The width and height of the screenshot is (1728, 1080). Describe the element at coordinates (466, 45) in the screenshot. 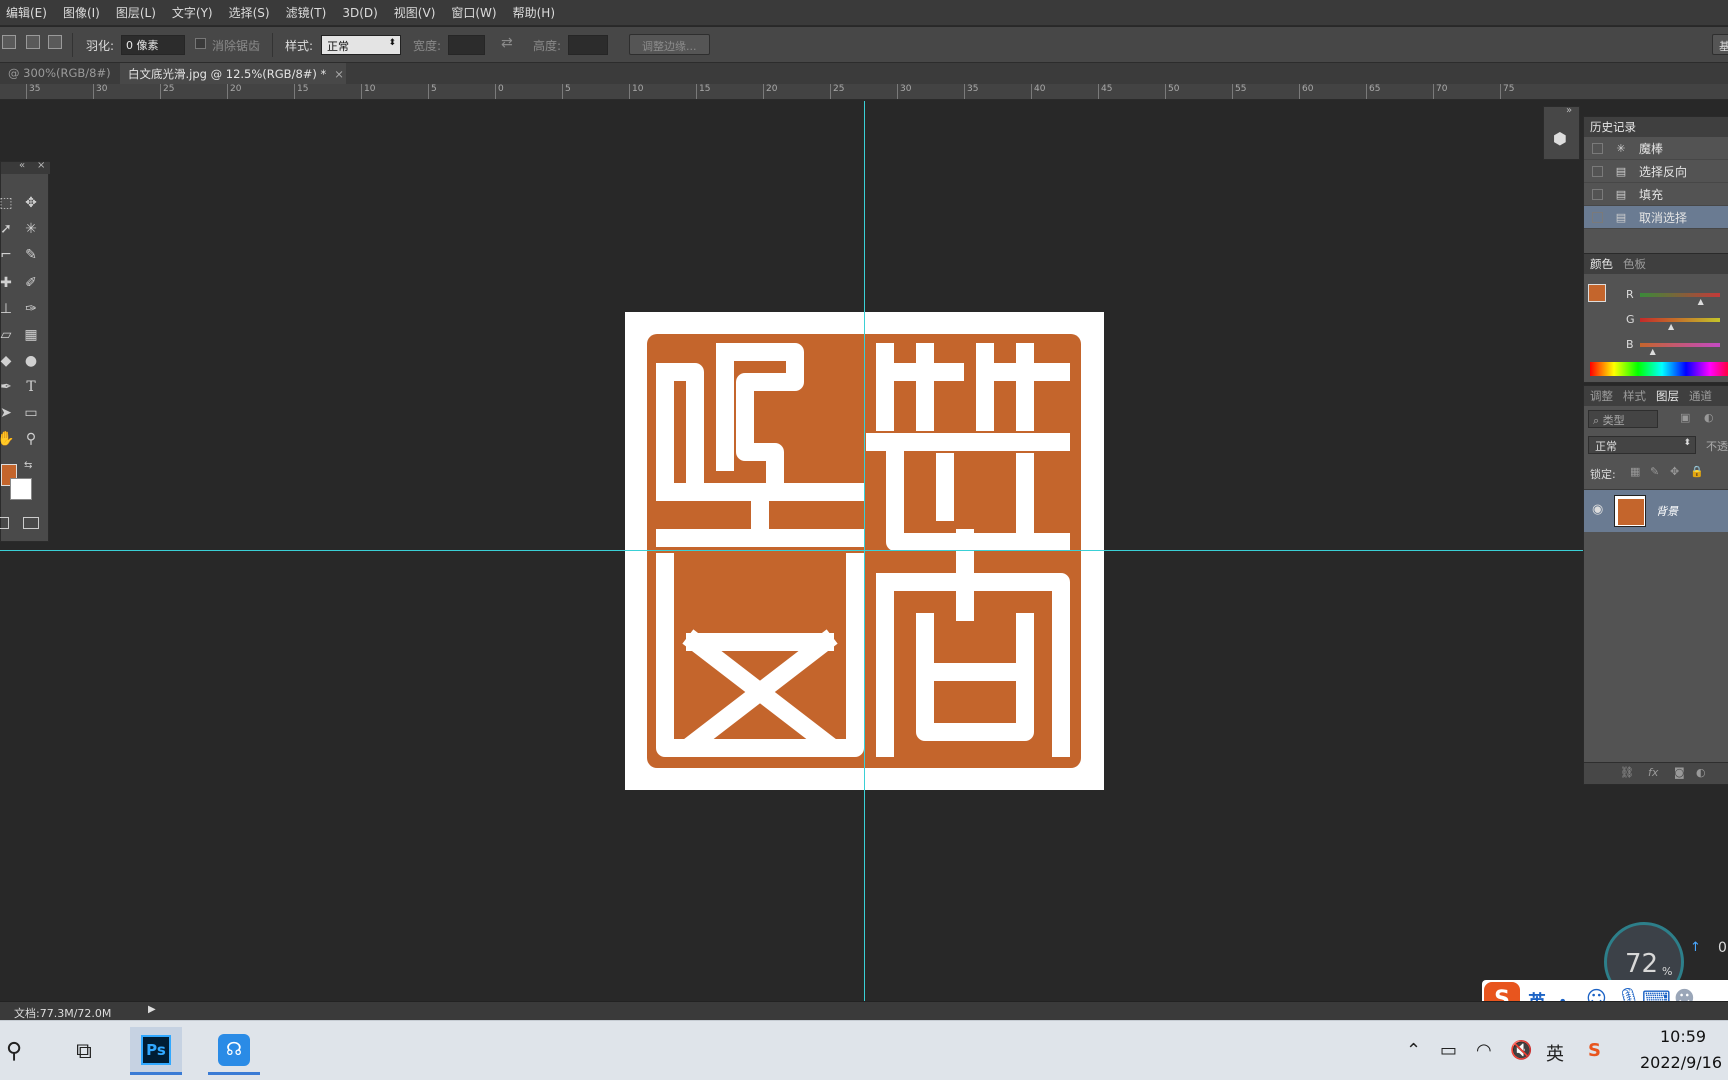

I see `width-input` at that location.